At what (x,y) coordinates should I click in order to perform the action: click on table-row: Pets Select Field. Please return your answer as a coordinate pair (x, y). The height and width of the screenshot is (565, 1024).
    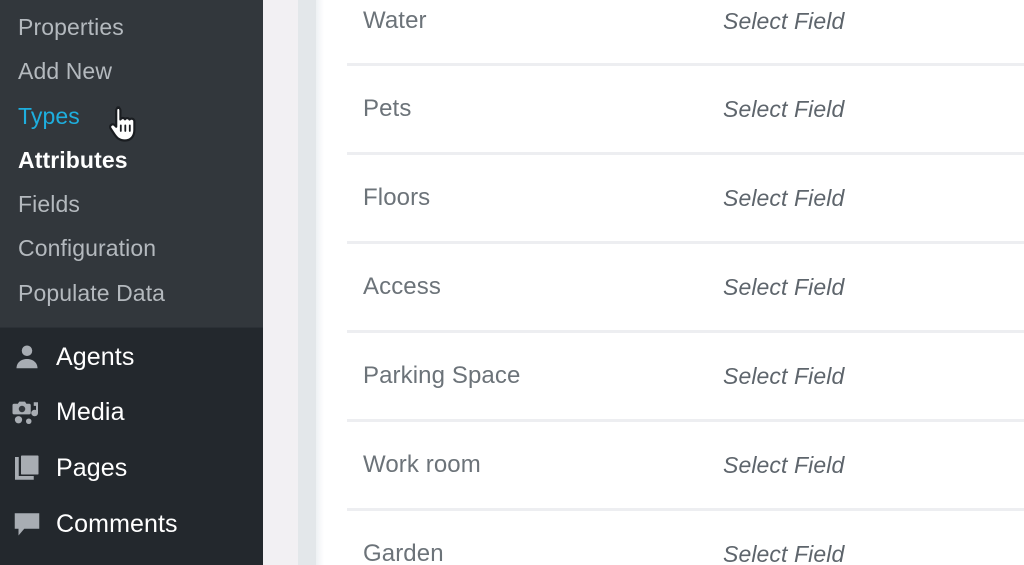
    Looking at the image, I should click on (674, 107).